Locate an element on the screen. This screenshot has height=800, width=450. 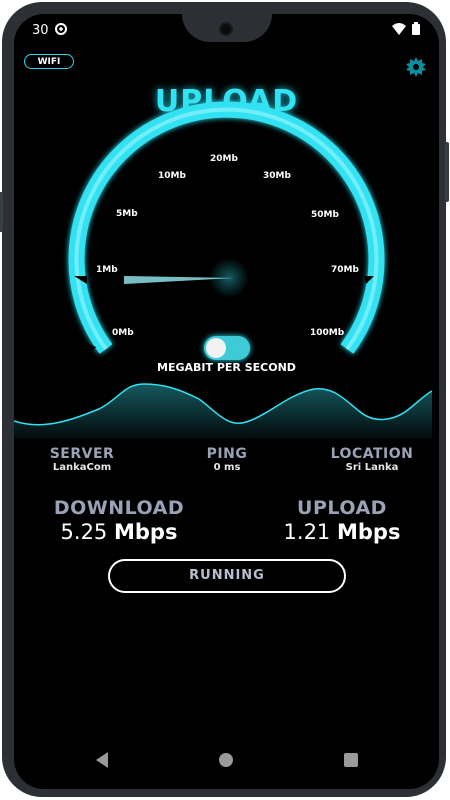
gauge-label-1: 1Mb is located at coordinates (107, 270).